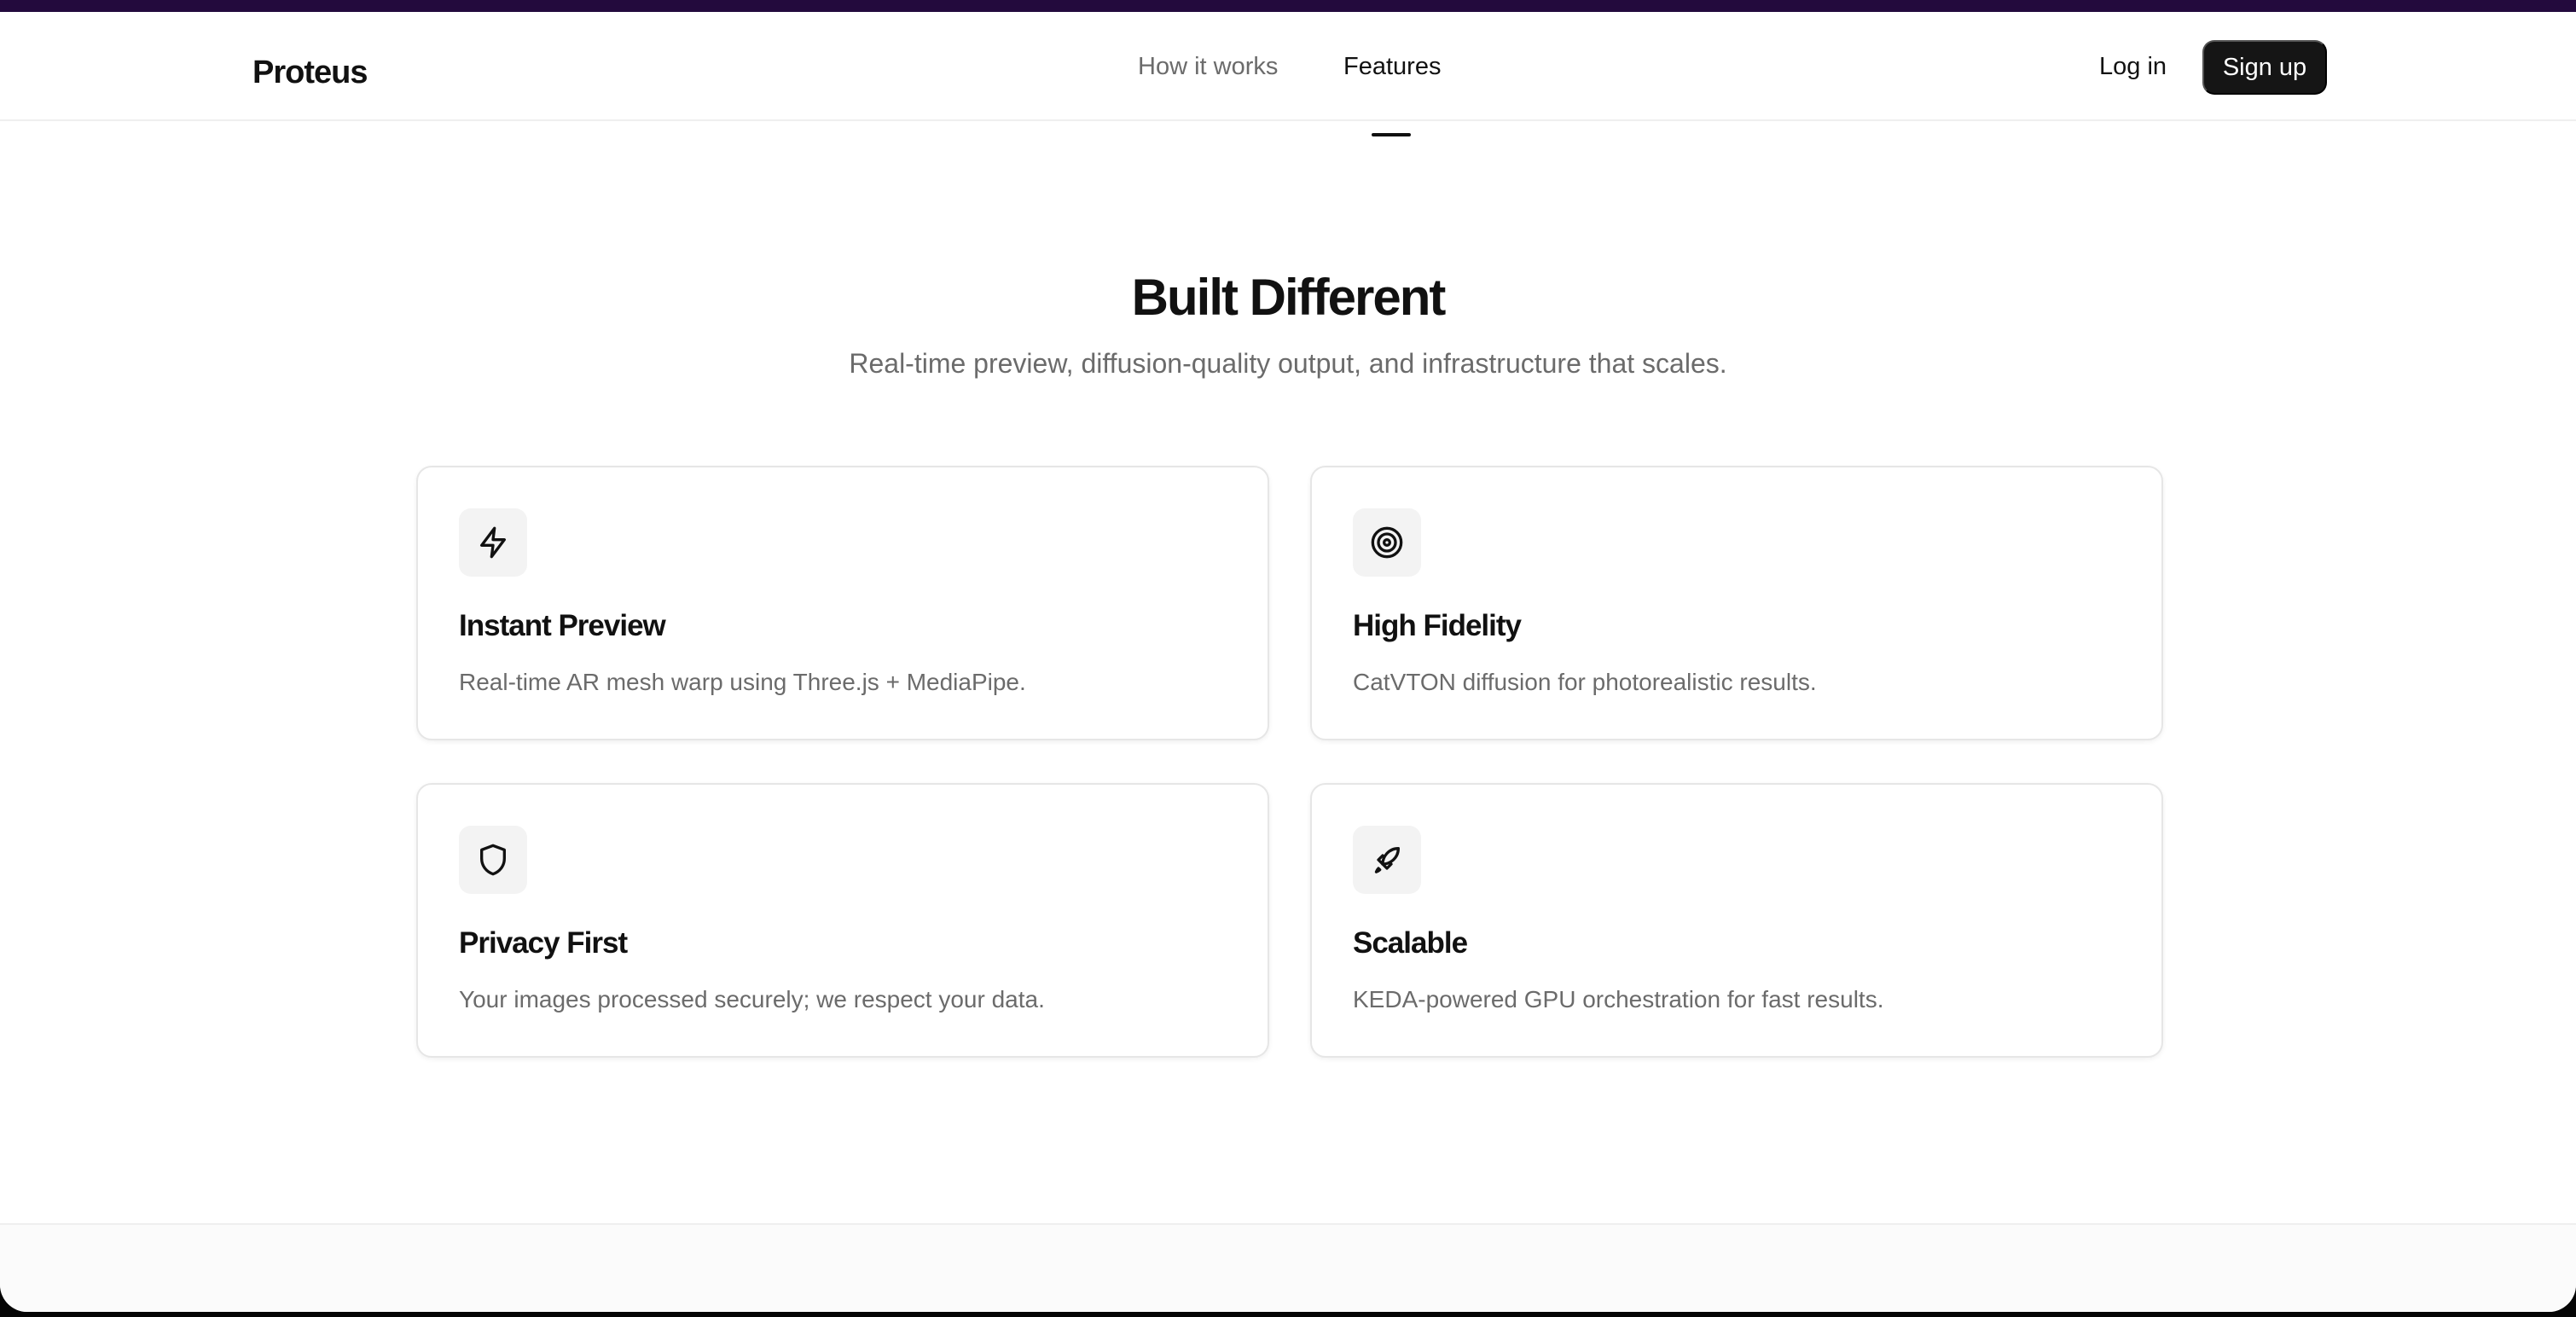 The width and height of the screenshot is (2576, 1317). I want to click on section-title: Built Different, so click(1289, 297).